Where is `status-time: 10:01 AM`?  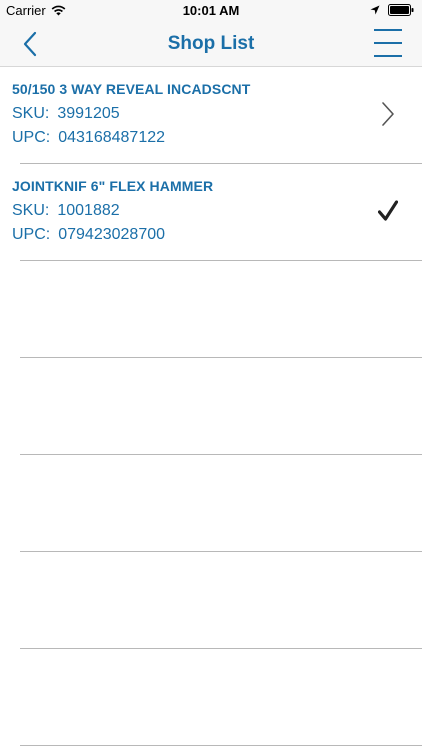
status-time: 10:01 AM is located at coordinates (211, 10).